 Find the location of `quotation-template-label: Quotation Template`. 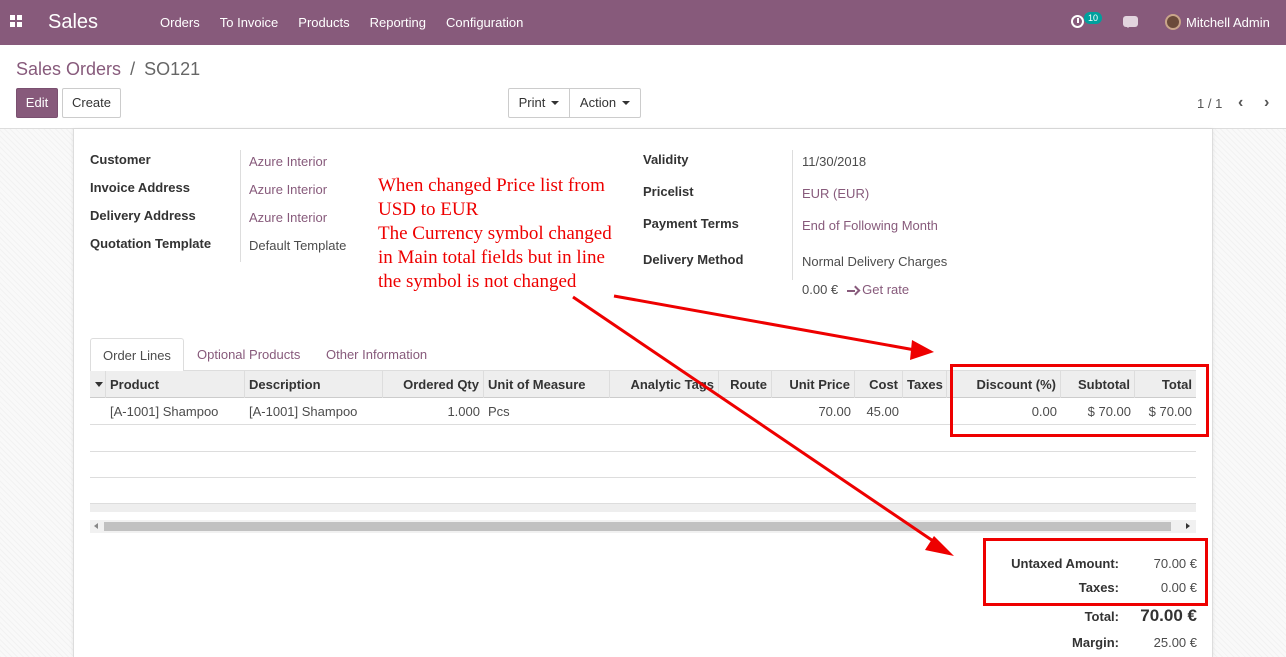

quotation-template-label: Quotation Template is located at coordinates (151, 243).